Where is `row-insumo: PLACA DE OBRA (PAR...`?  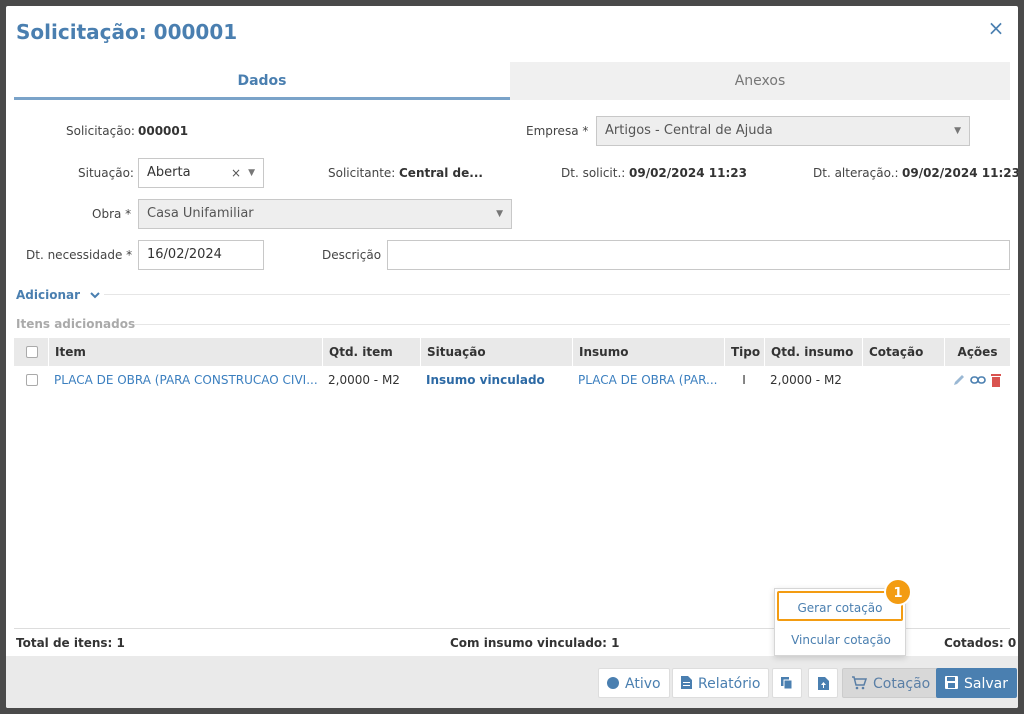
row-insumo: PLACA DE OBRA (PAR... is located at coordinates (648, 380).